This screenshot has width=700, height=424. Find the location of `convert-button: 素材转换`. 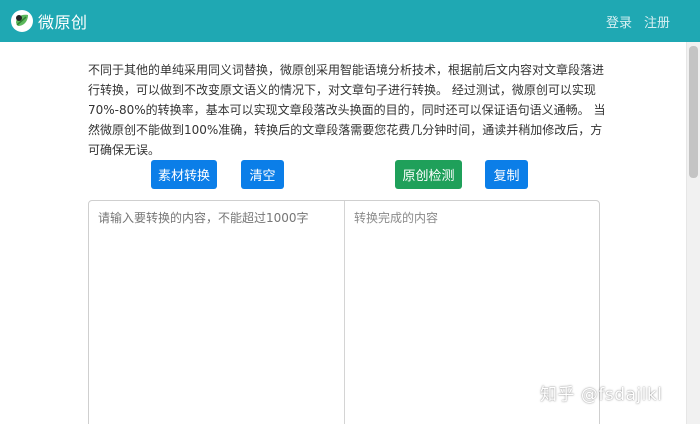

convert-button: 素材转换 is located at coordinates (184, 174).